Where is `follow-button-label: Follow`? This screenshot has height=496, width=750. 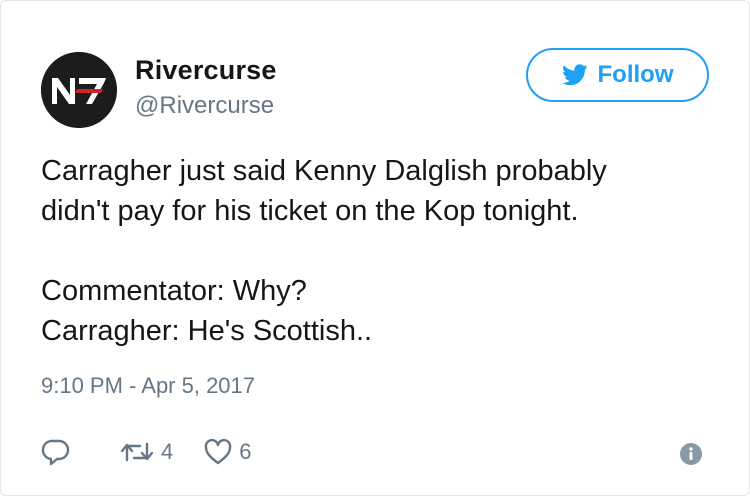 follow-button-label: Follow is located at coordinates (635, 74).